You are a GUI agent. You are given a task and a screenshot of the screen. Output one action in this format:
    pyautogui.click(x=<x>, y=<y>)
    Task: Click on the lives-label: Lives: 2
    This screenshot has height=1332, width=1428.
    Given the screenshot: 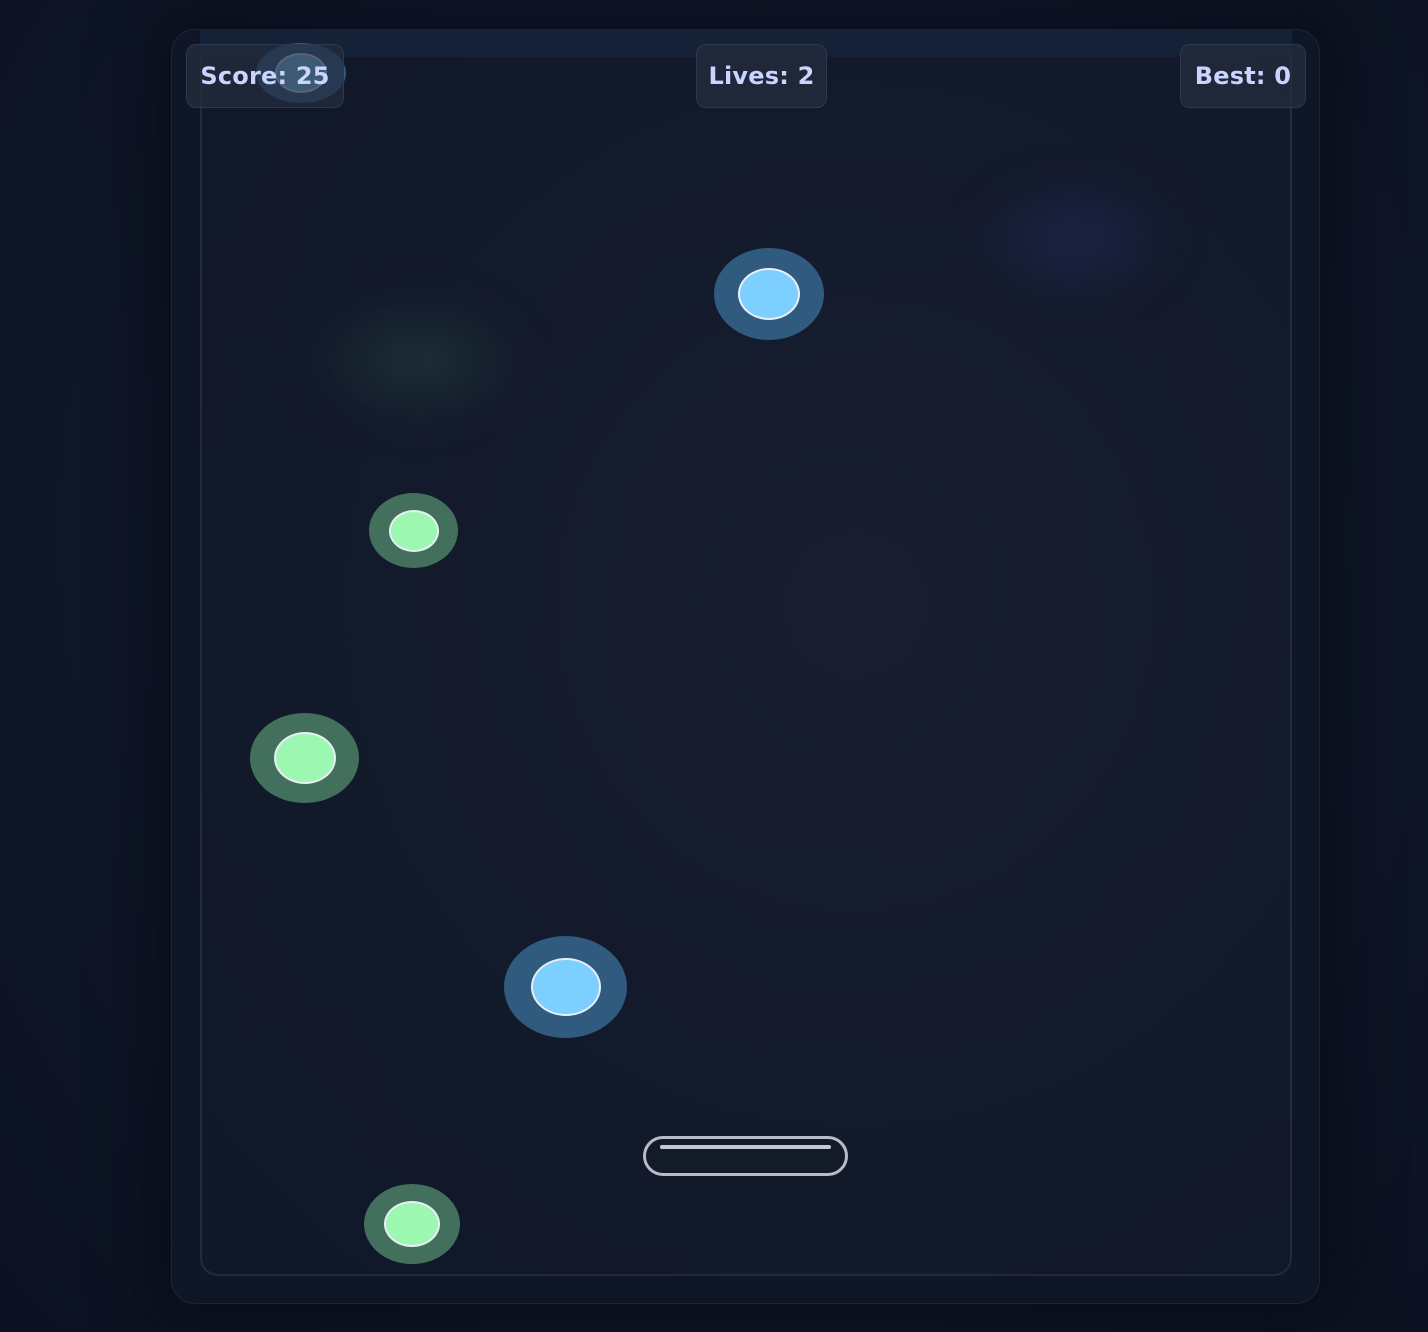 What is the action you would take?
    pyautogui.click(x=761, y=76)
    